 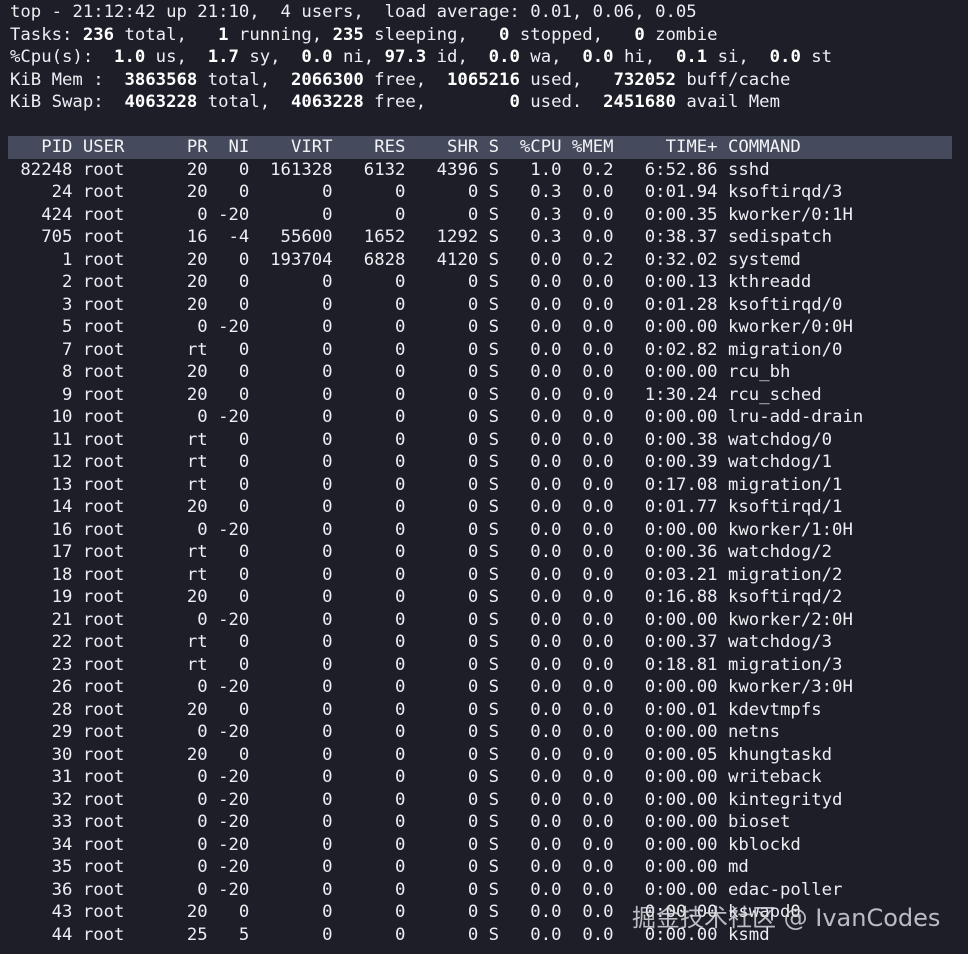 What do you see at coordinates (775, 394) in the screenshot?
I see `cell-command: rcu_sched` at bounding box center [775, 394].